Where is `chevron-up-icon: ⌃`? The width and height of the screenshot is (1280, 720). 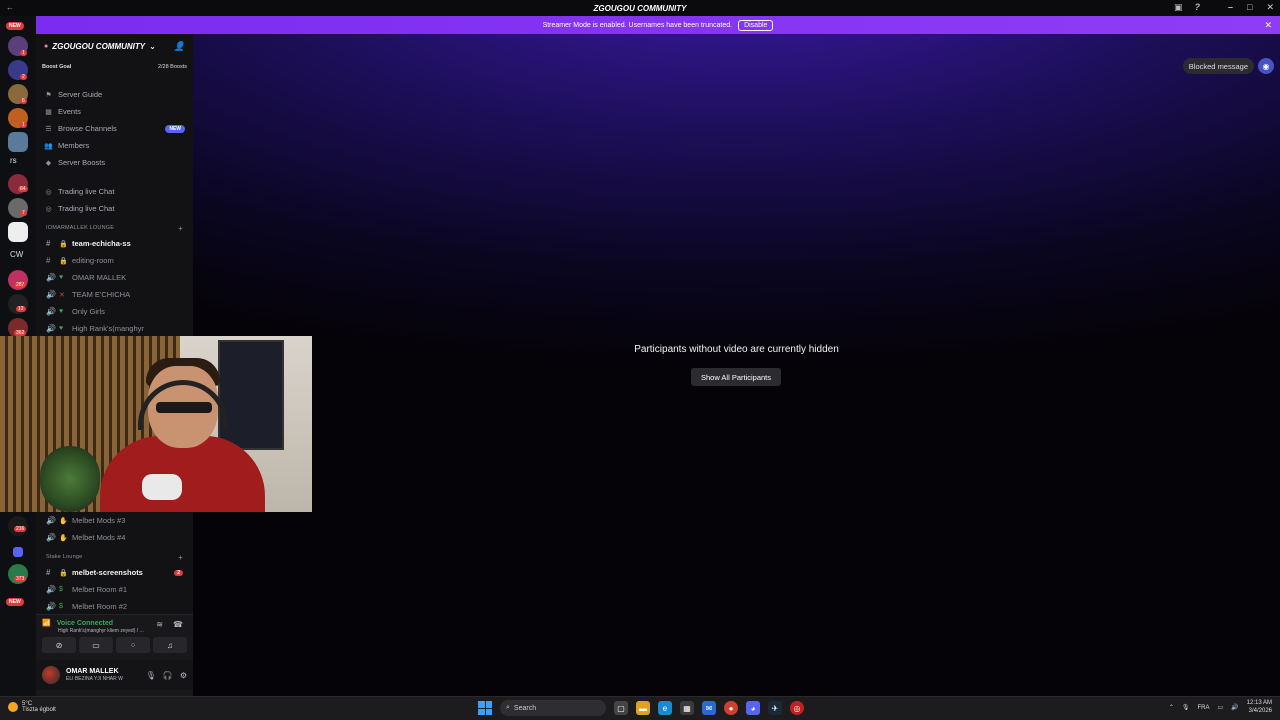
chevron-up-icon: ⌃ is located at coordinates (1171, 707).